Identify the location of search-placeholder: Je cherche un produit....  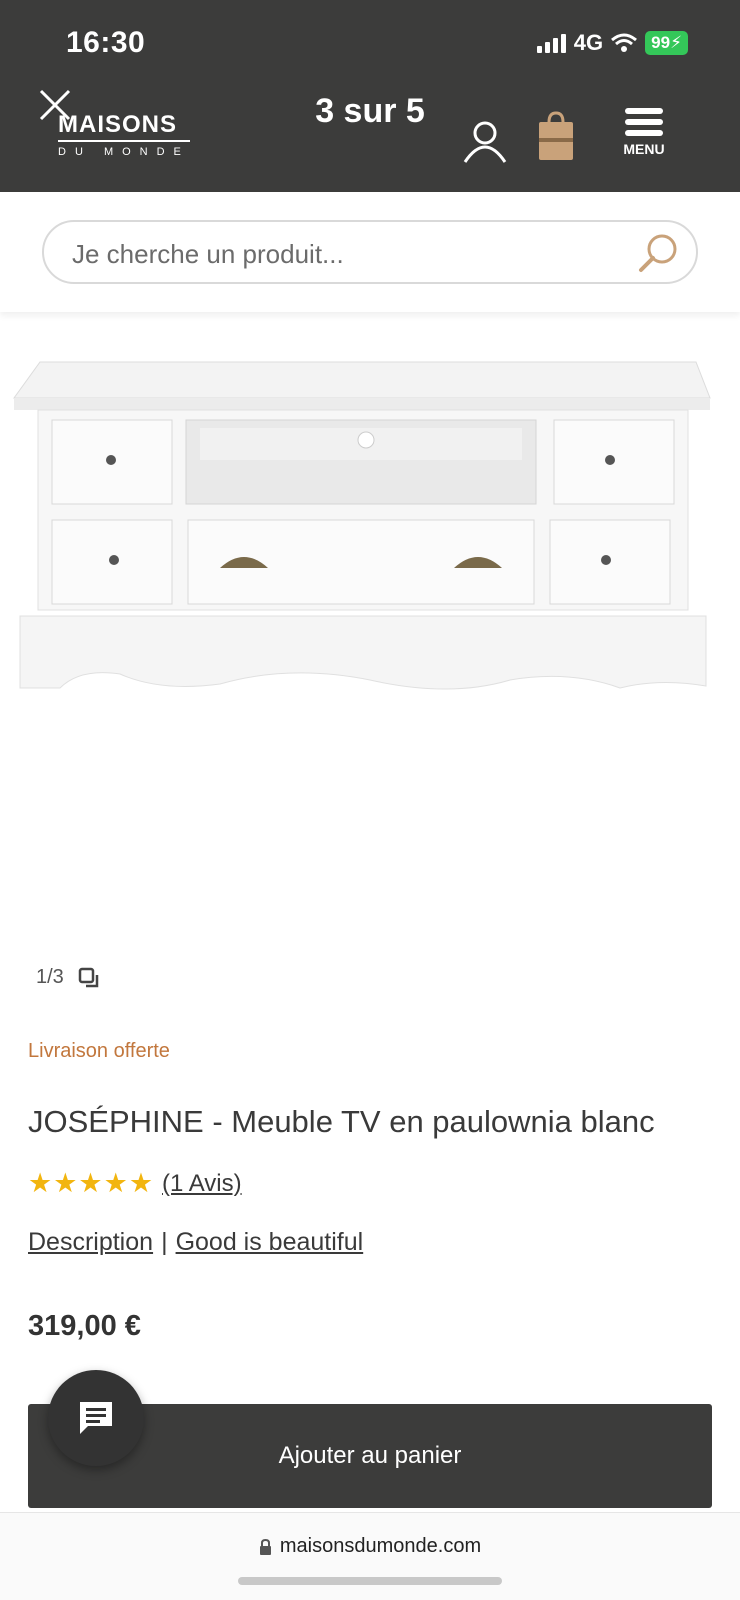
(208, 254).